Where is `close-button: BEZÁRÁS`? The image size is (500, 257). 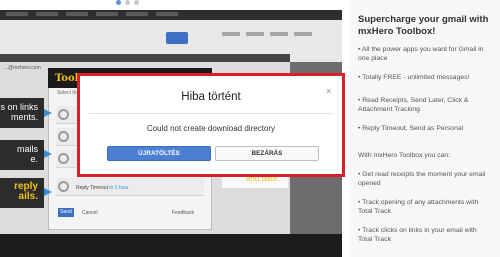 close-button: BEZÁRÁS is located at coordinates (267, 153).